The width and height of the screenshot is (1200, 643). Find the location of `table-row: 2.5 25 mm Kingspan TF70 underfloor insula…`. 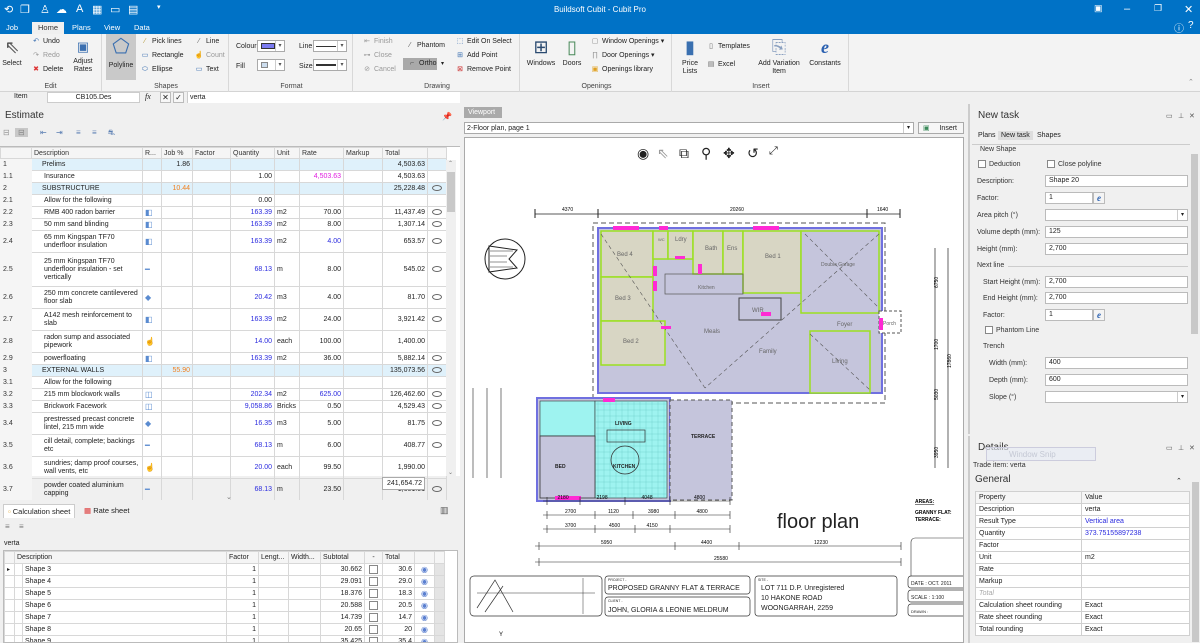

table-row: 2.5 25 mm Kingspan TF70 underfloor insula… is located at coordinates (223, 269).